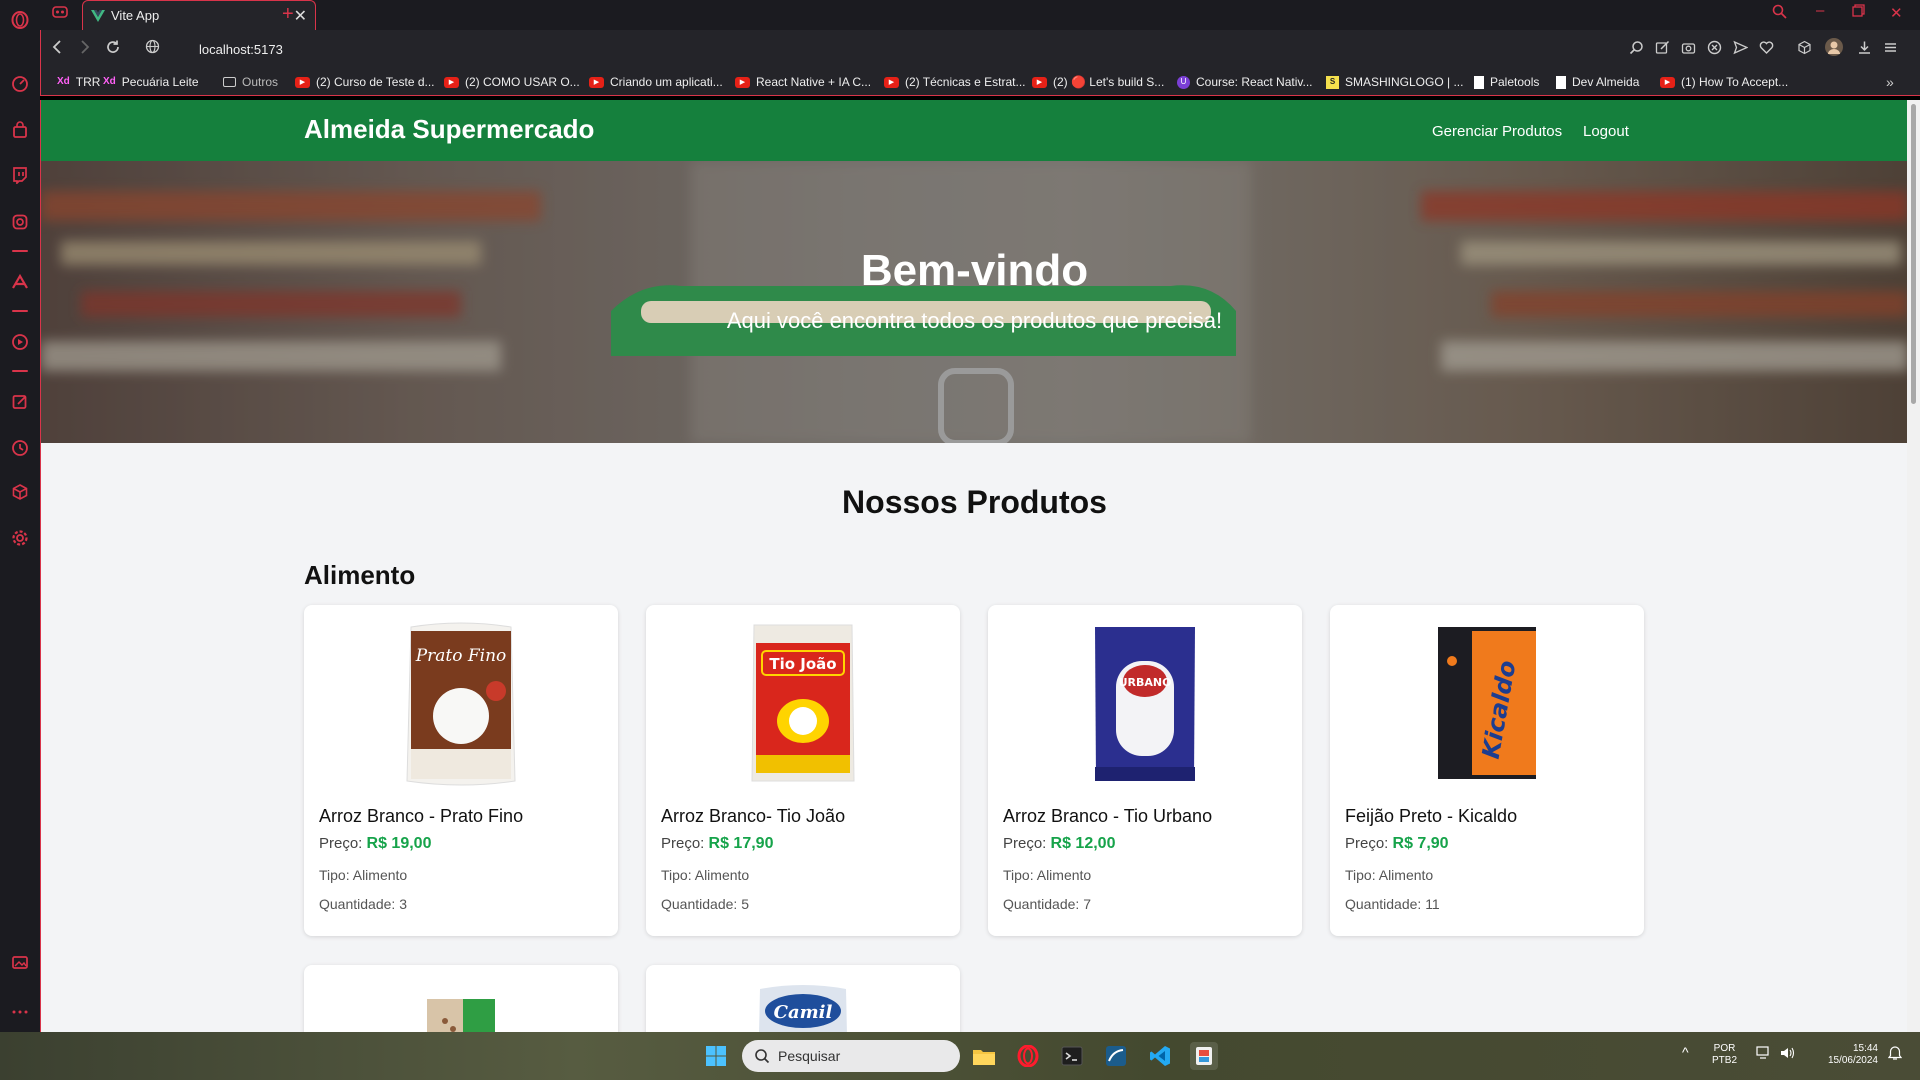 This screenshot has width=1920, height=1080. I want to click on paint-app-icon, so click(1204, 1056).